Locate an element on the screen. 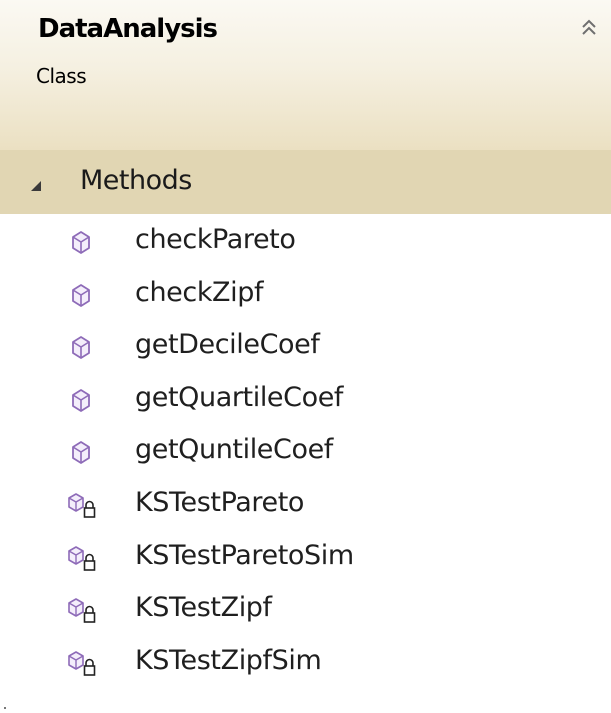  method-item: getDecileCoef is located at coordinates (305, 346).